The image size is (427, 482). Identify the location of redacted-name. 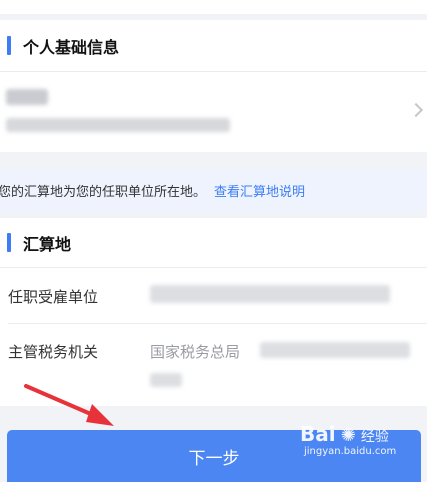
(27, 97).